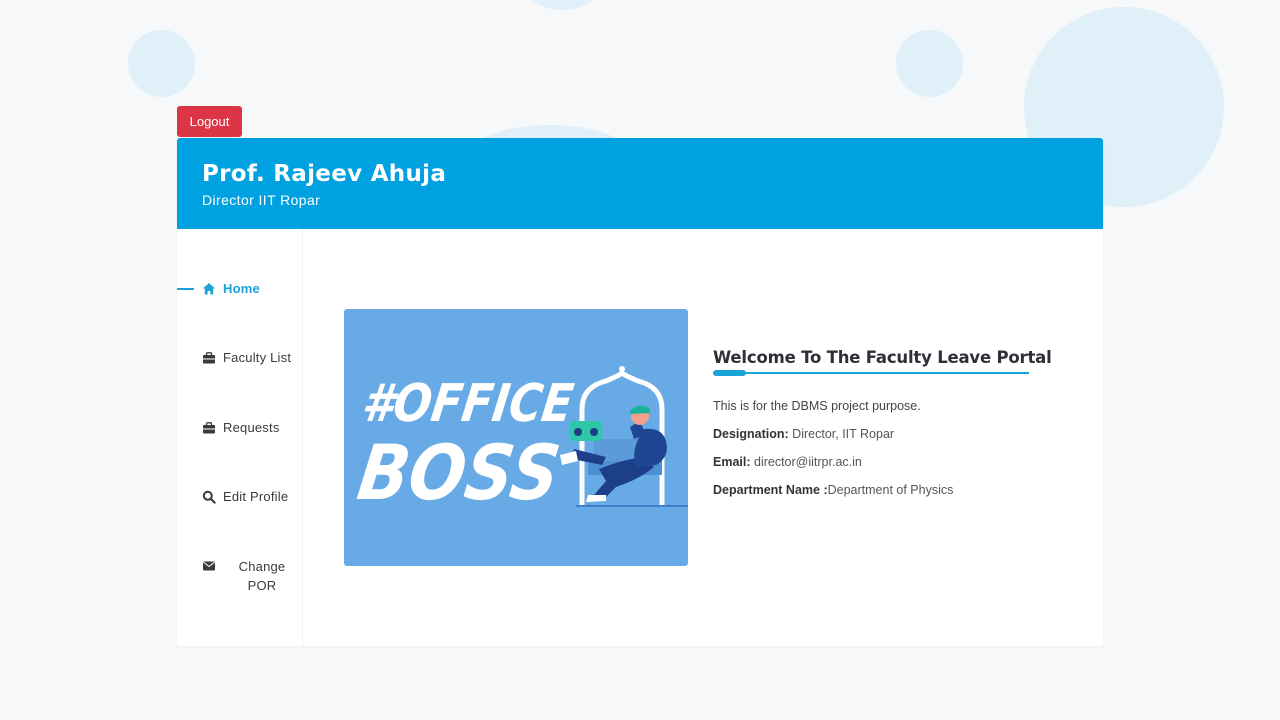  What do you see at coordinates (209, 289) in the screenshot?
I see `home-icon` at bounding box center [209, 289].